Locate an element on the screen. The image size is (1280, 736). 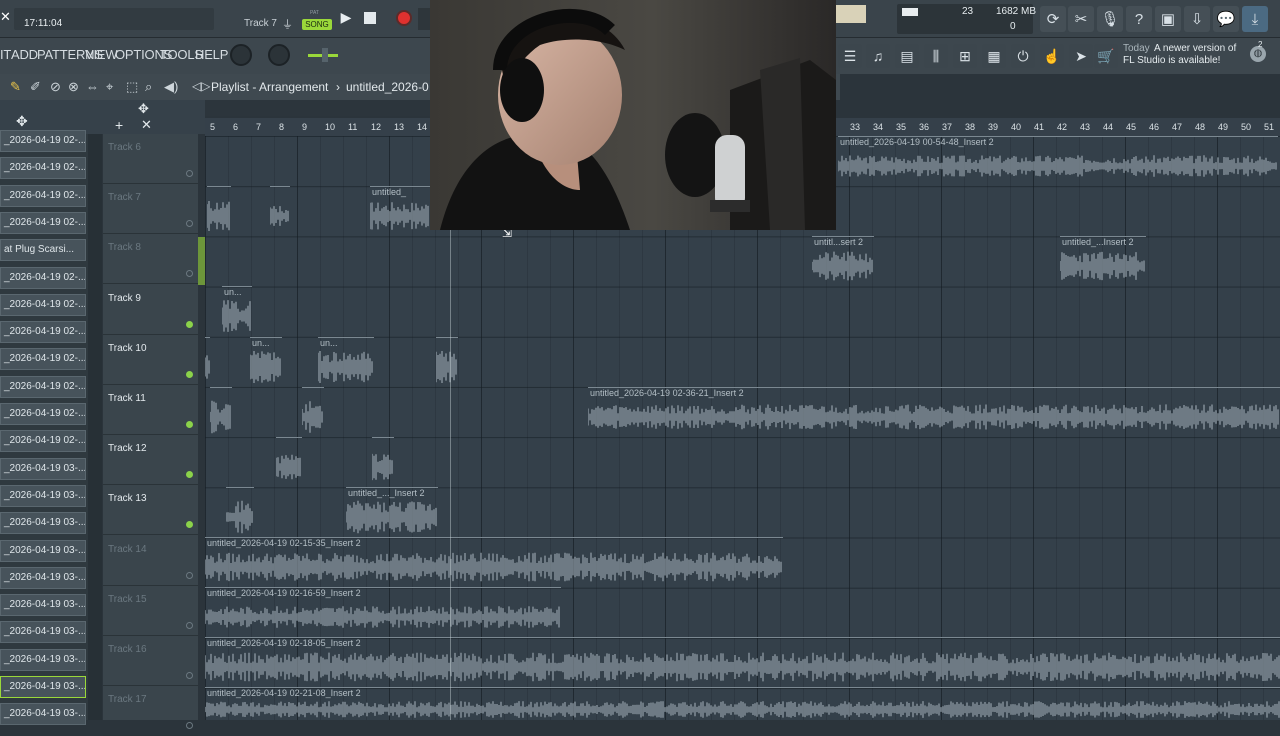
channel-rack-icon: ▤ is located at coordinates (907, 56).